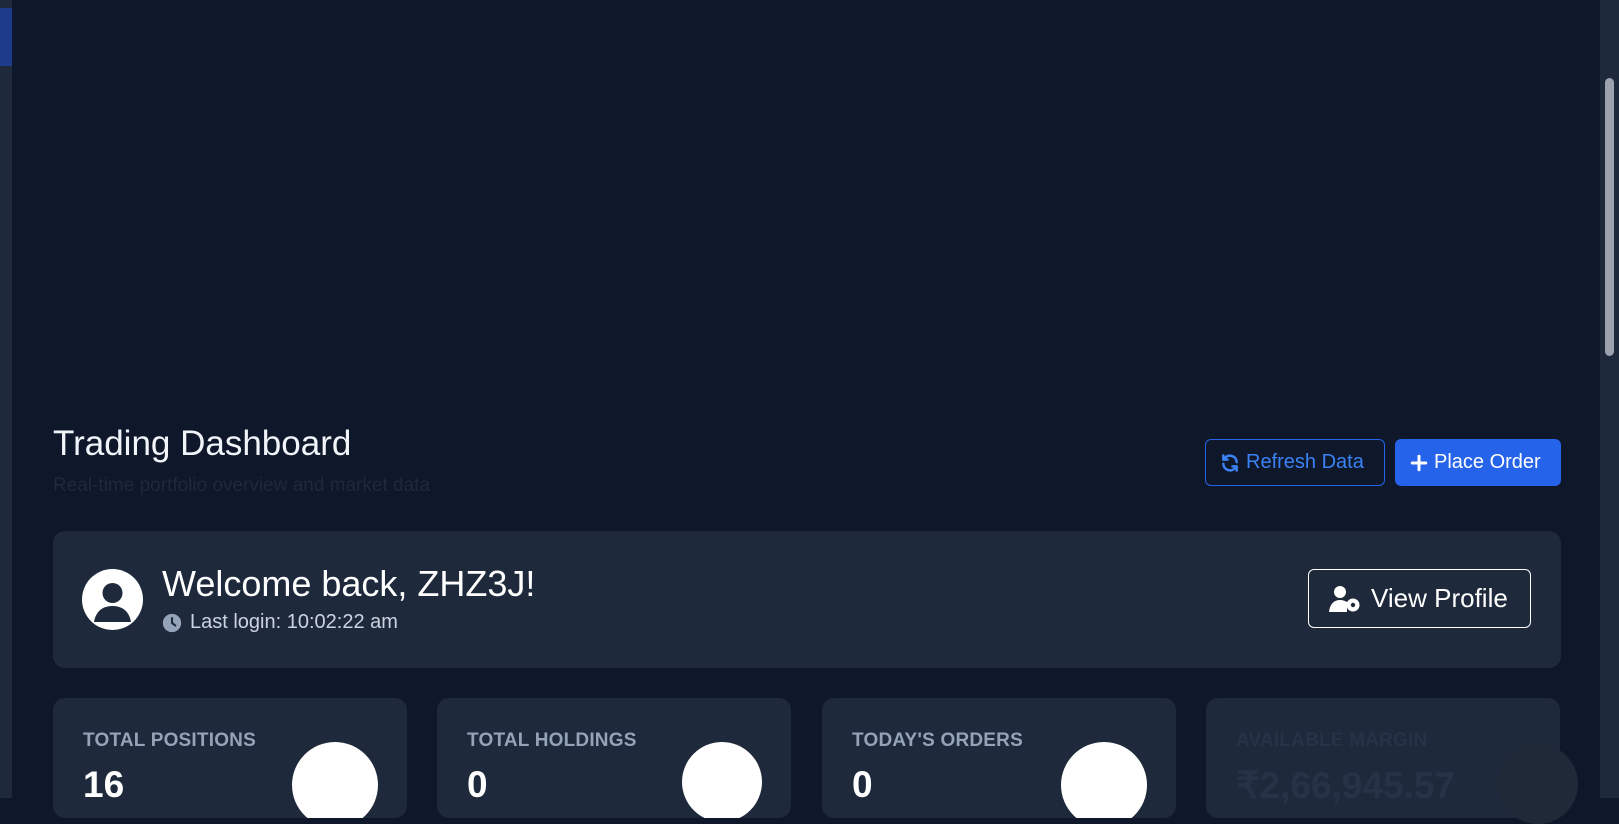 Image resolution: width=1619 pixels, height=824 pixels. Describe the element at coordinates (614, 758) in the screenshot. I see `stat-card-total-holdings: TOTAL HOLDINGS 0` at that location.